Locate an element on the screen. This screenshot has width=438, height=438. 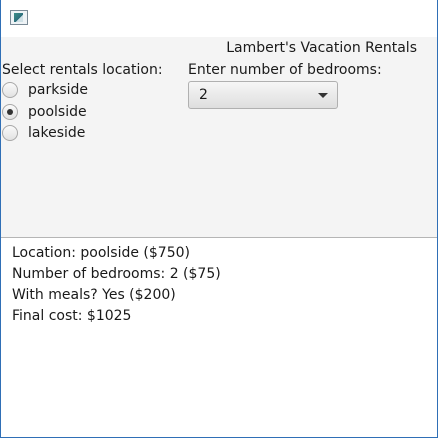
output-final-cost-line: Final cost: $1025 is located at coordinates (72, 316).